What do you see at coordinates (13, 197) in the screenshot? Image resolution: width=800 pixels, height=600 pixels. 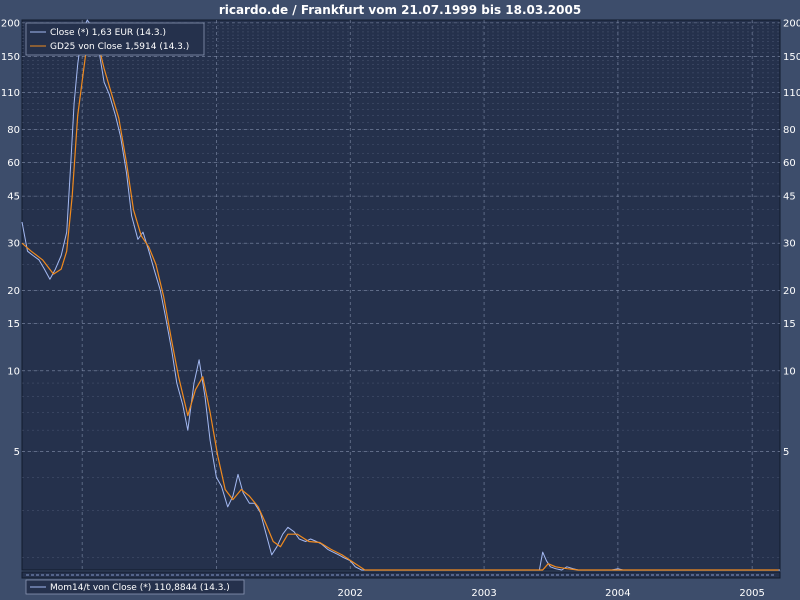 I see `y-tick-label-left: 45` at bounding box center [13, 197].